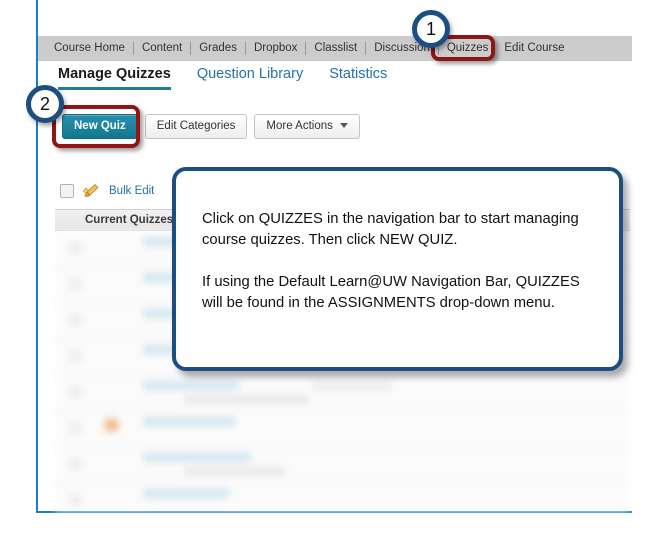 The width and height of the screenshot is (671, 546). What do you see at coordinates (107, 190) in the screenshot?
I see `bulk-edit-row: Bulk Edit` at bounding box center [107, 190].